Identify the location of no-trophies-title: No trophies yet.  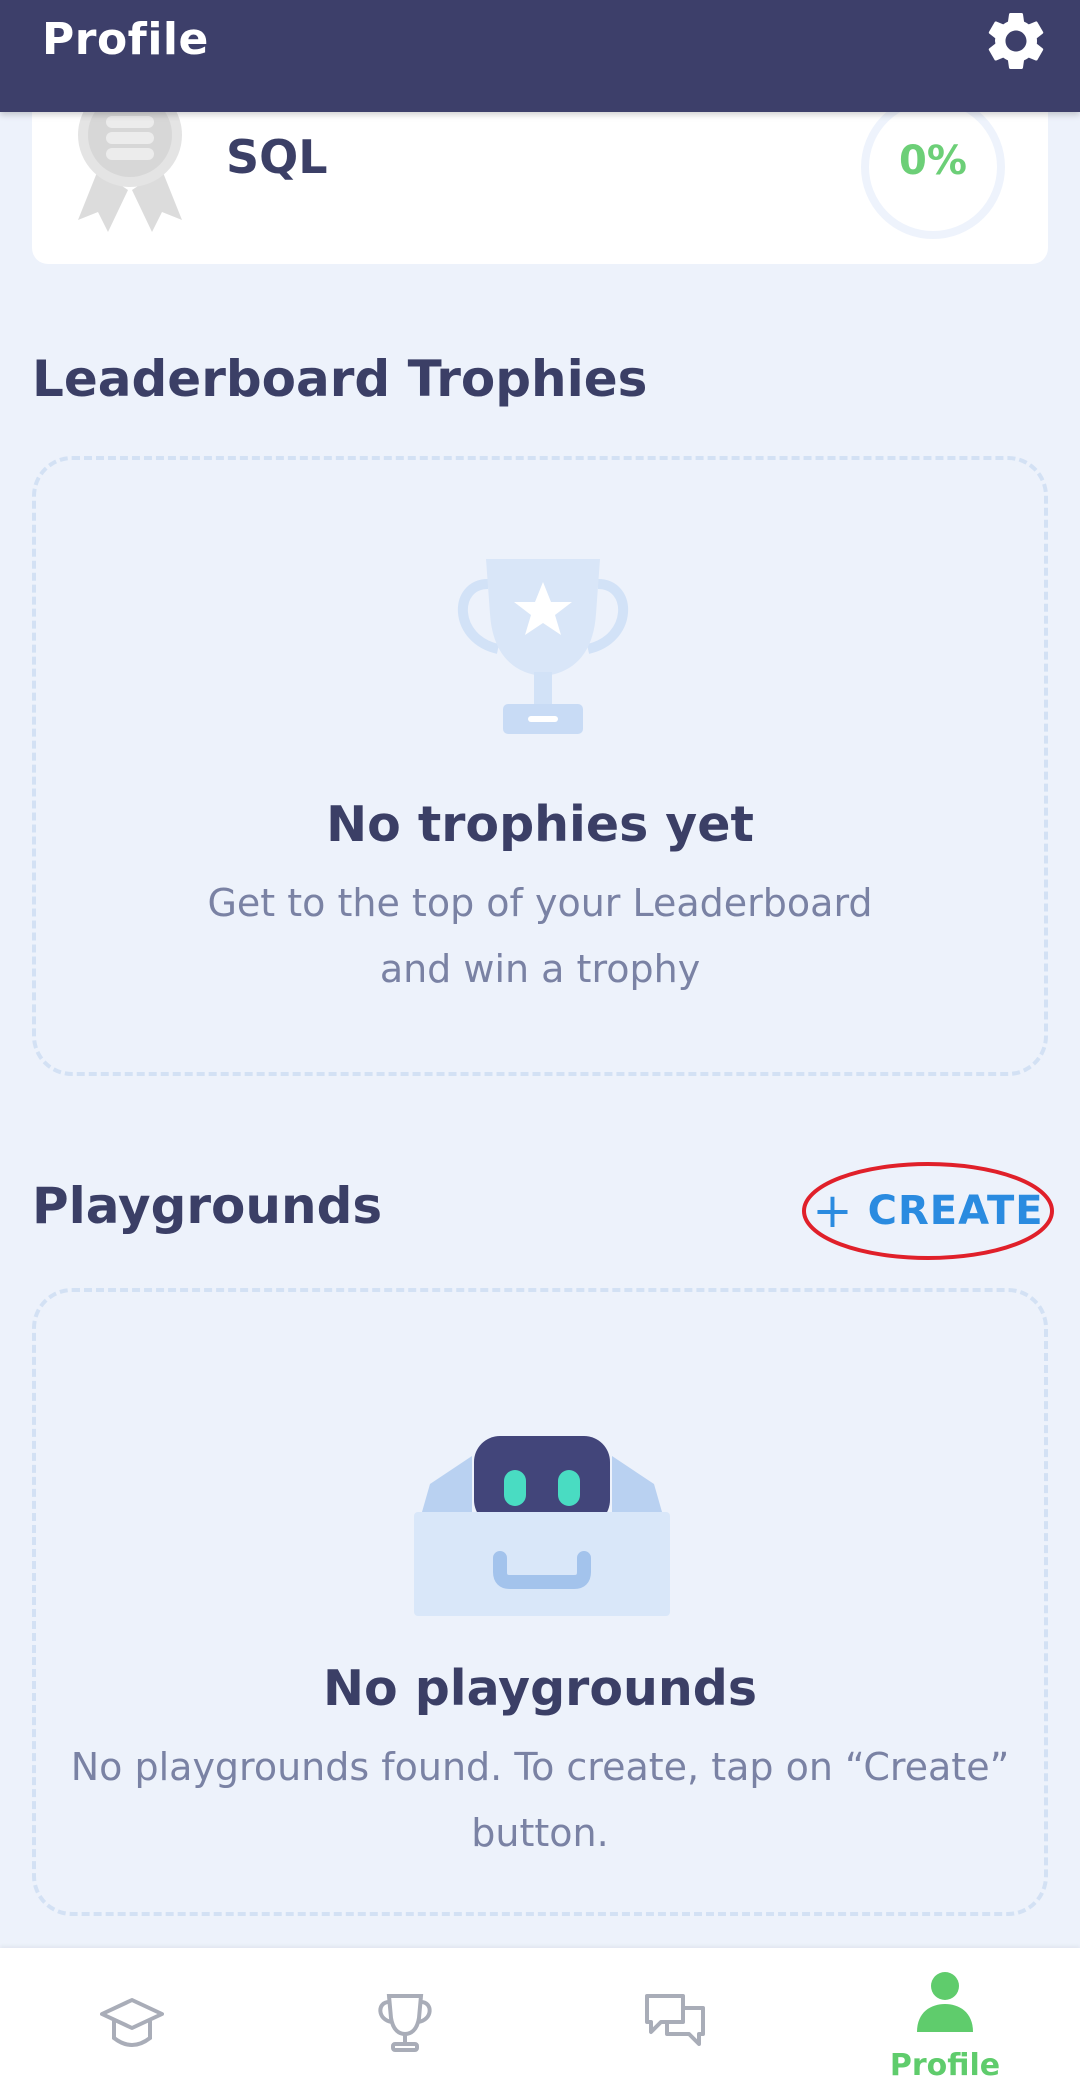
(540, 824).